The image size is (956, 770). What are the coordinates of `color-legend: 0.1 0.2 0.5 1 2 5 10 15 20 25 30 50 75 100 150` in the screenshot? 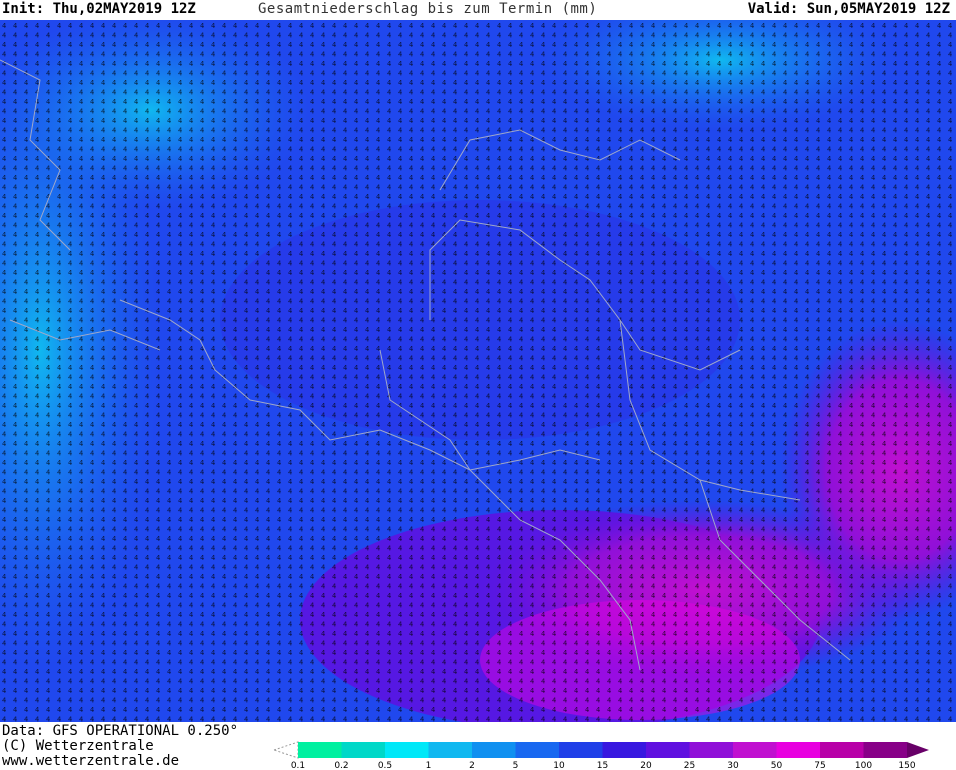 It's located at (600, 755).